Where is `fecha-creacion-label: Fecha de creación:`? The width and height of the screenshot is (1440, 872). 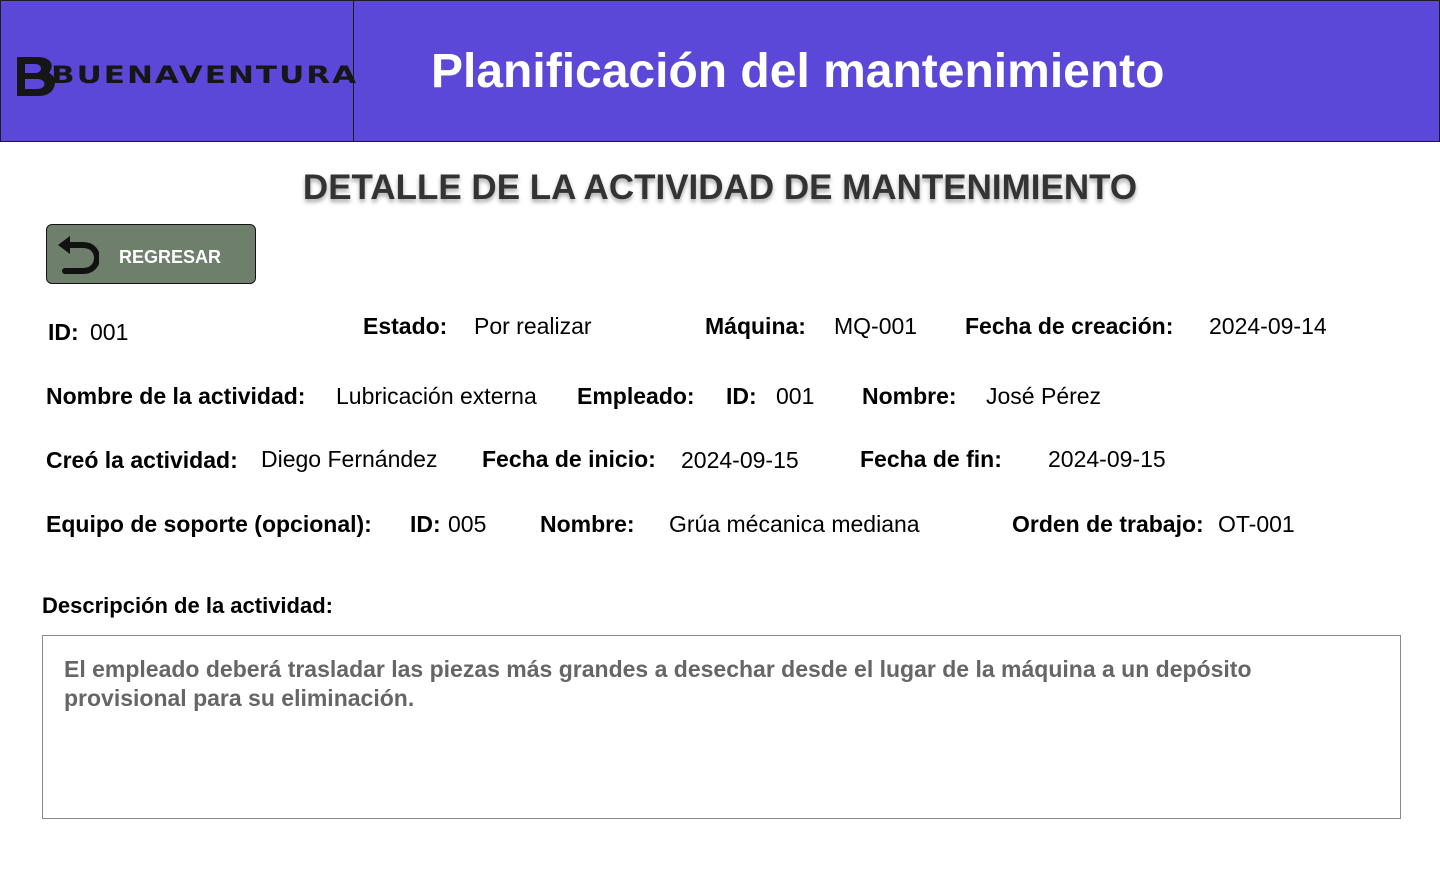
fecha-creacion-label: Fecha de creación: is located at coordinates (1069, 326).